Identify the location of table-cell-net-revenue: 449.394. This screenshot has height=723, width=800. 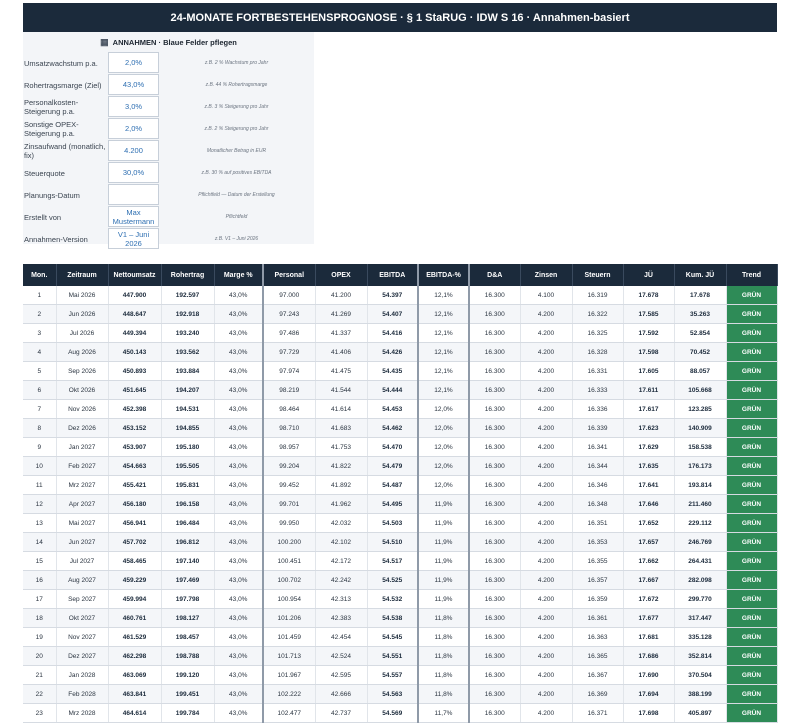
(135, 333).